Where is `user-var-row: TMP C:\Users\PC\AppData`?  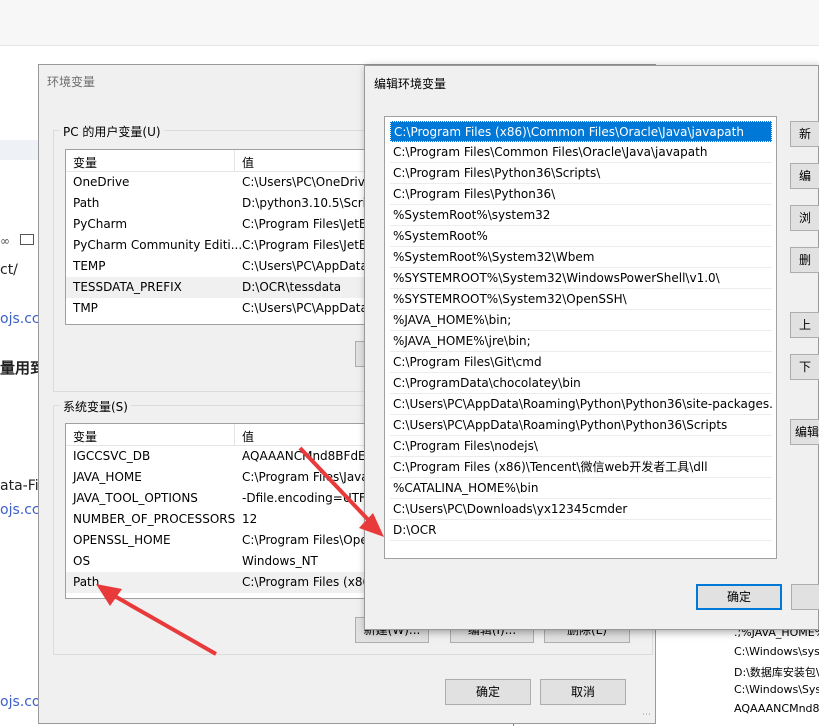
user-var-row: TMP C:\Users\PC\AppData is located at coordinates (235, 308).